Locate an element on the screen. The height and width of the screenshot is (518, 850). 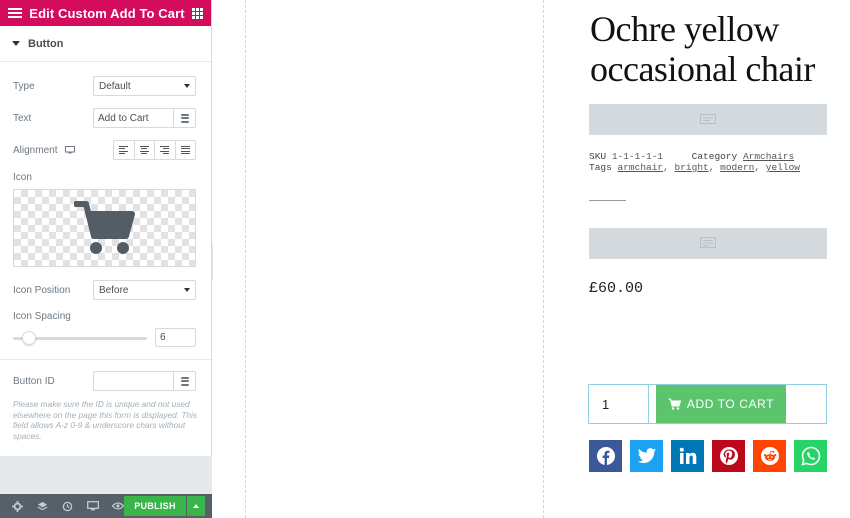
alignment-buttons is located at coordinates (154, 150).